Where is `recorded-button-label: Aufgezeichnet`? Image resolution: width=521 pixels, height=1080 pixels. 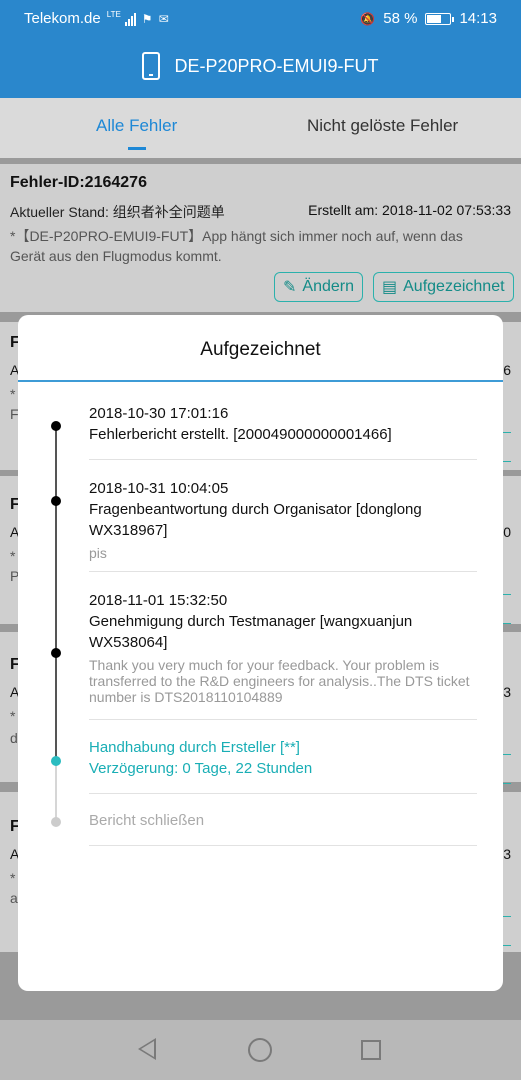 recorded-button-label: Aufgezeichnet is located at coordinates (454, 286).